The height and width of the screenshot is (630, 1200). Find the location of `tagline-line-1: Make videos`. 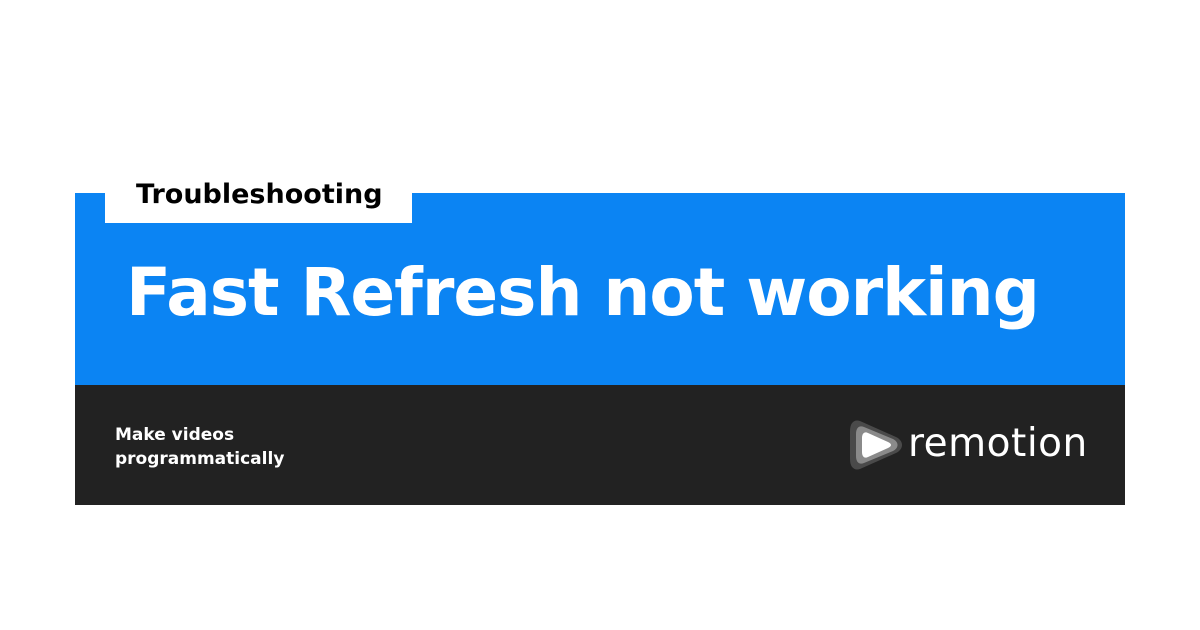

tagline-line-1: Make videos is located at coordinates (175, 435).